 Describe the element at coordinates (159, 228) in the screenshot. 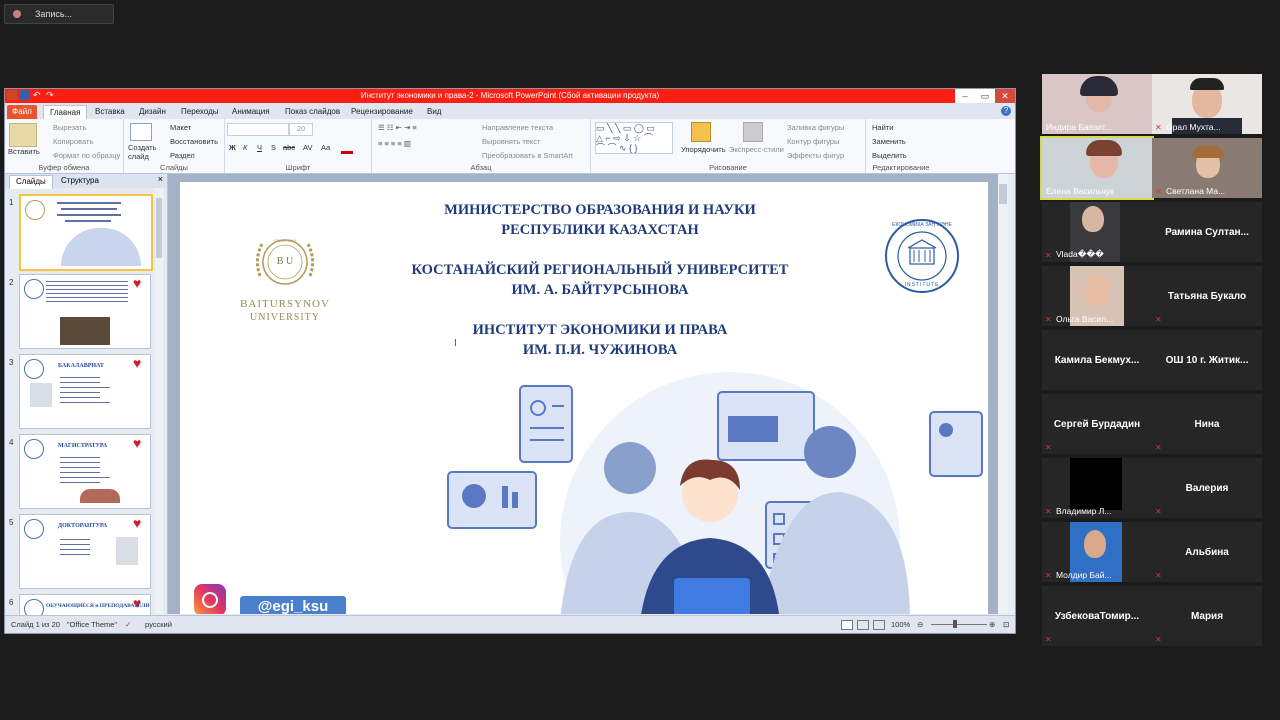

I see `panel-scroll-thumb` at that location.